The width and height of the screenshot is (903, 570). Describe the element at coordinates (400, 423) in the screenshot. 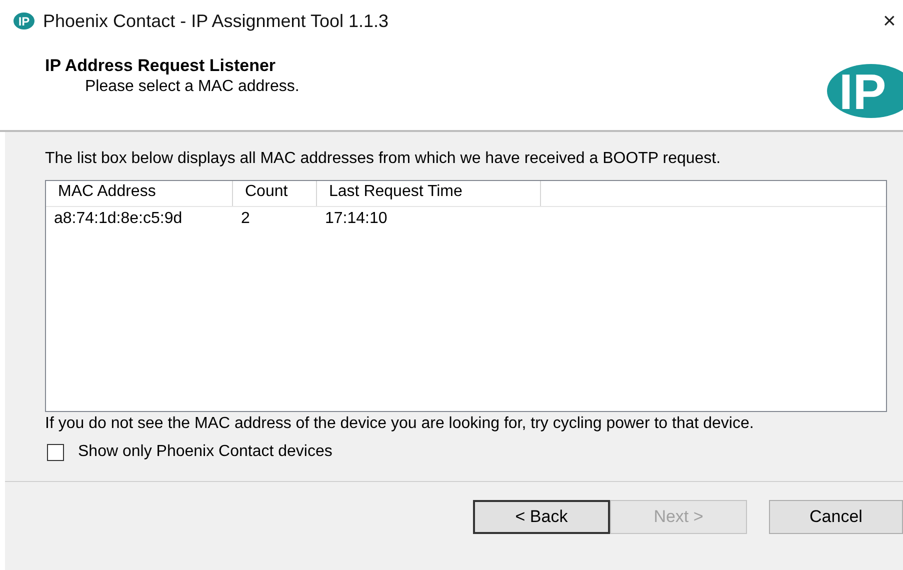

I see `hint-text: If you do not see the MAC address of the device you are looking for, try cycling power to that device.` at that location.